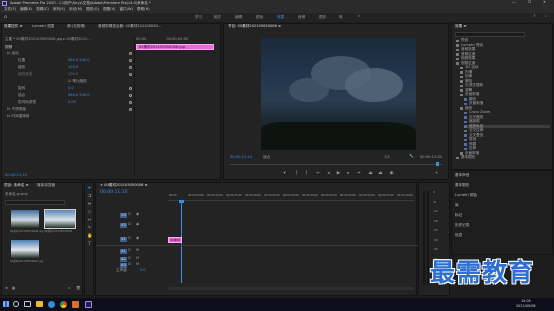 The image size is (554, 311). I want to click on workspace-effects: 效果, so click(280, 17).